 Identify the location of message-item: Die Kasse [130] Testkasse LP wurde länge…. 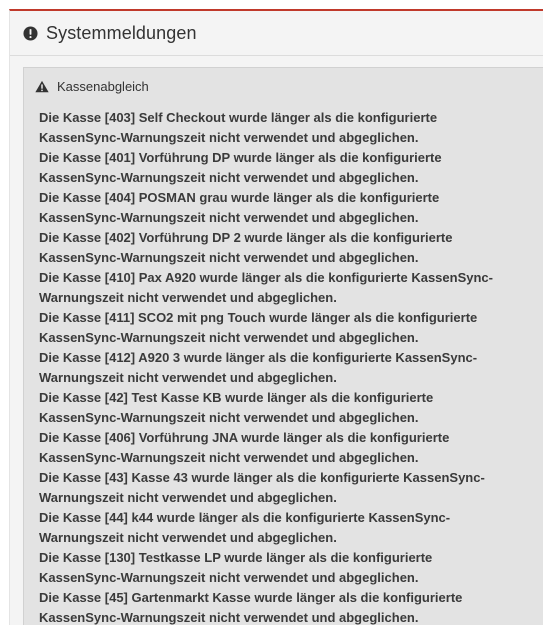
(236, 567).